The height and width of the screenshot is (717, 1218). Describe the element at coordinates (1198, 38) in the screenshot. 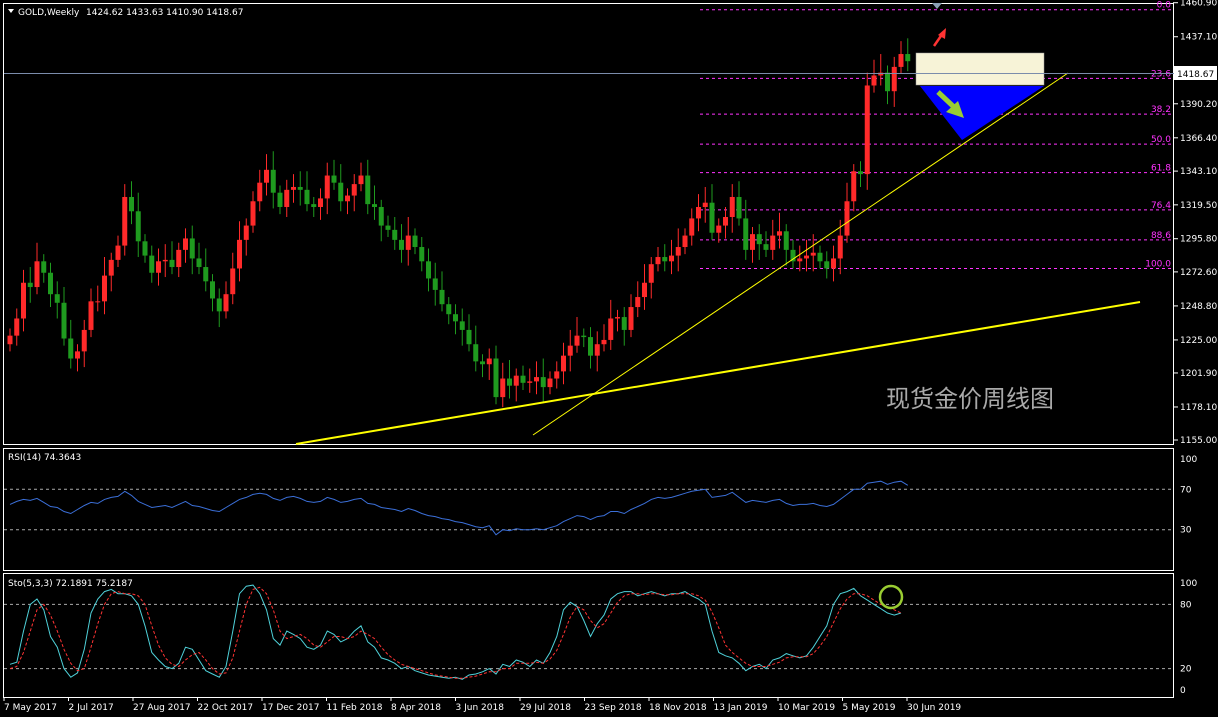

I see `price-tick-label: 1437.10` at that location.